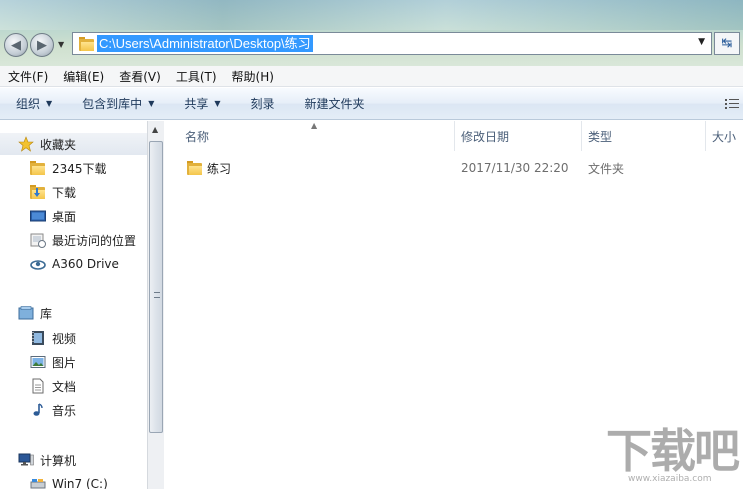  Describe the element at coordinates (38, 460) in the screenshot. I see `nav-computer: 计算机` at that location.